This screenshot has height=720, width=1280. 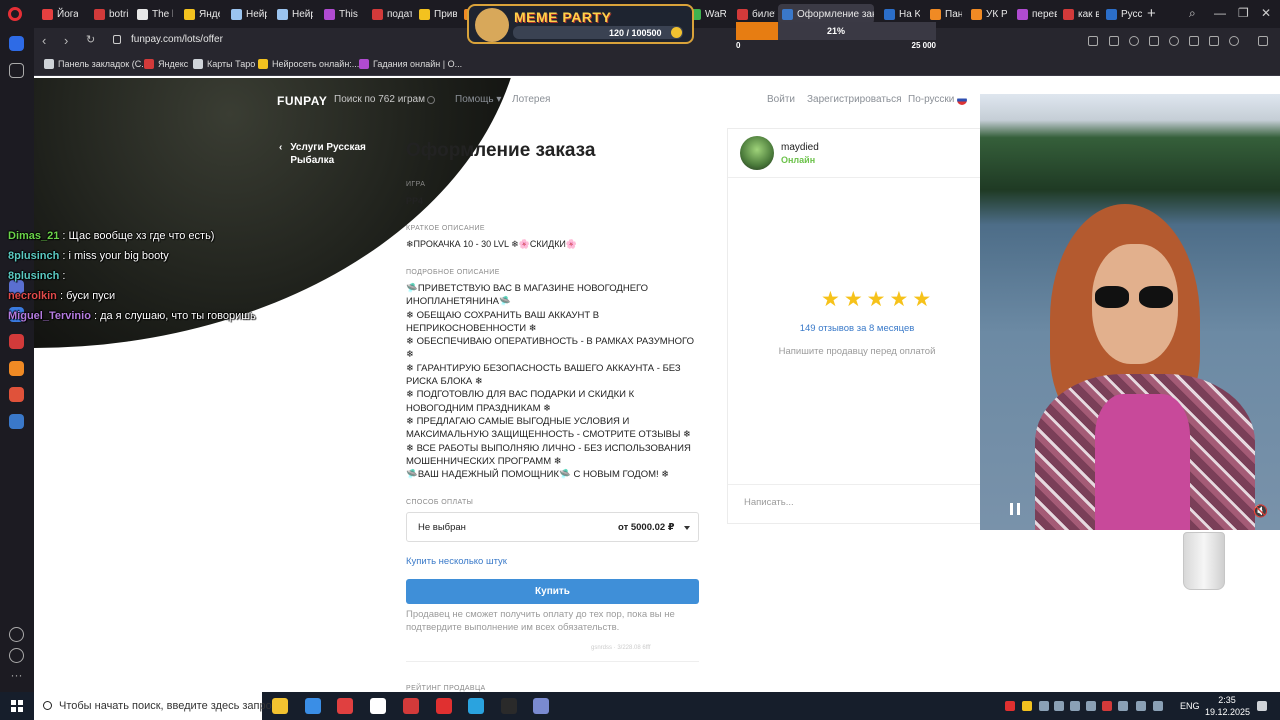 I want to click on maximize-icon: ❐, so click(x=1243, y=13).